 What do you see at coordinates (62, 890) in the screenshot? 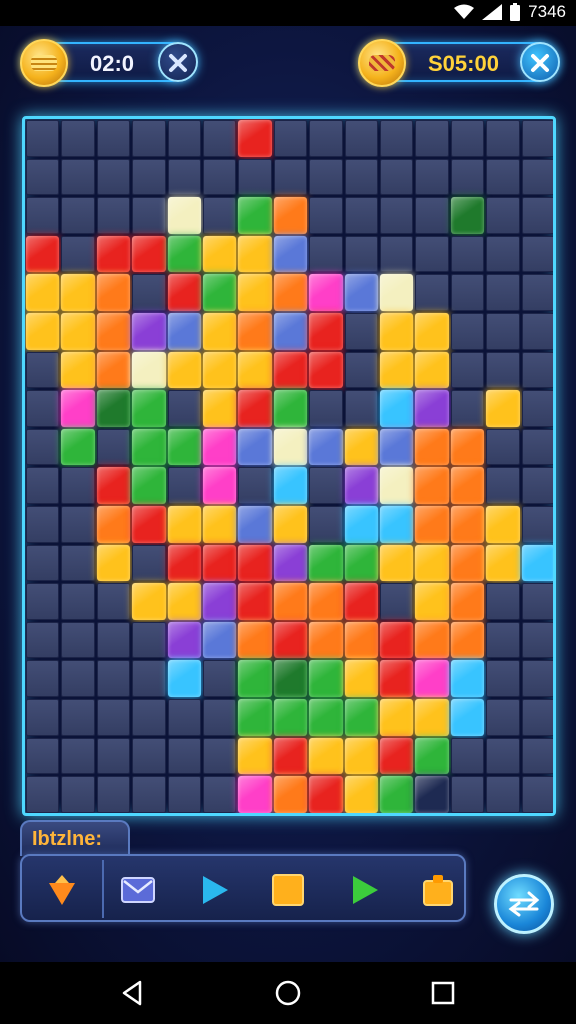
I see `tool-drop-button` at bounding box center [62, 890].